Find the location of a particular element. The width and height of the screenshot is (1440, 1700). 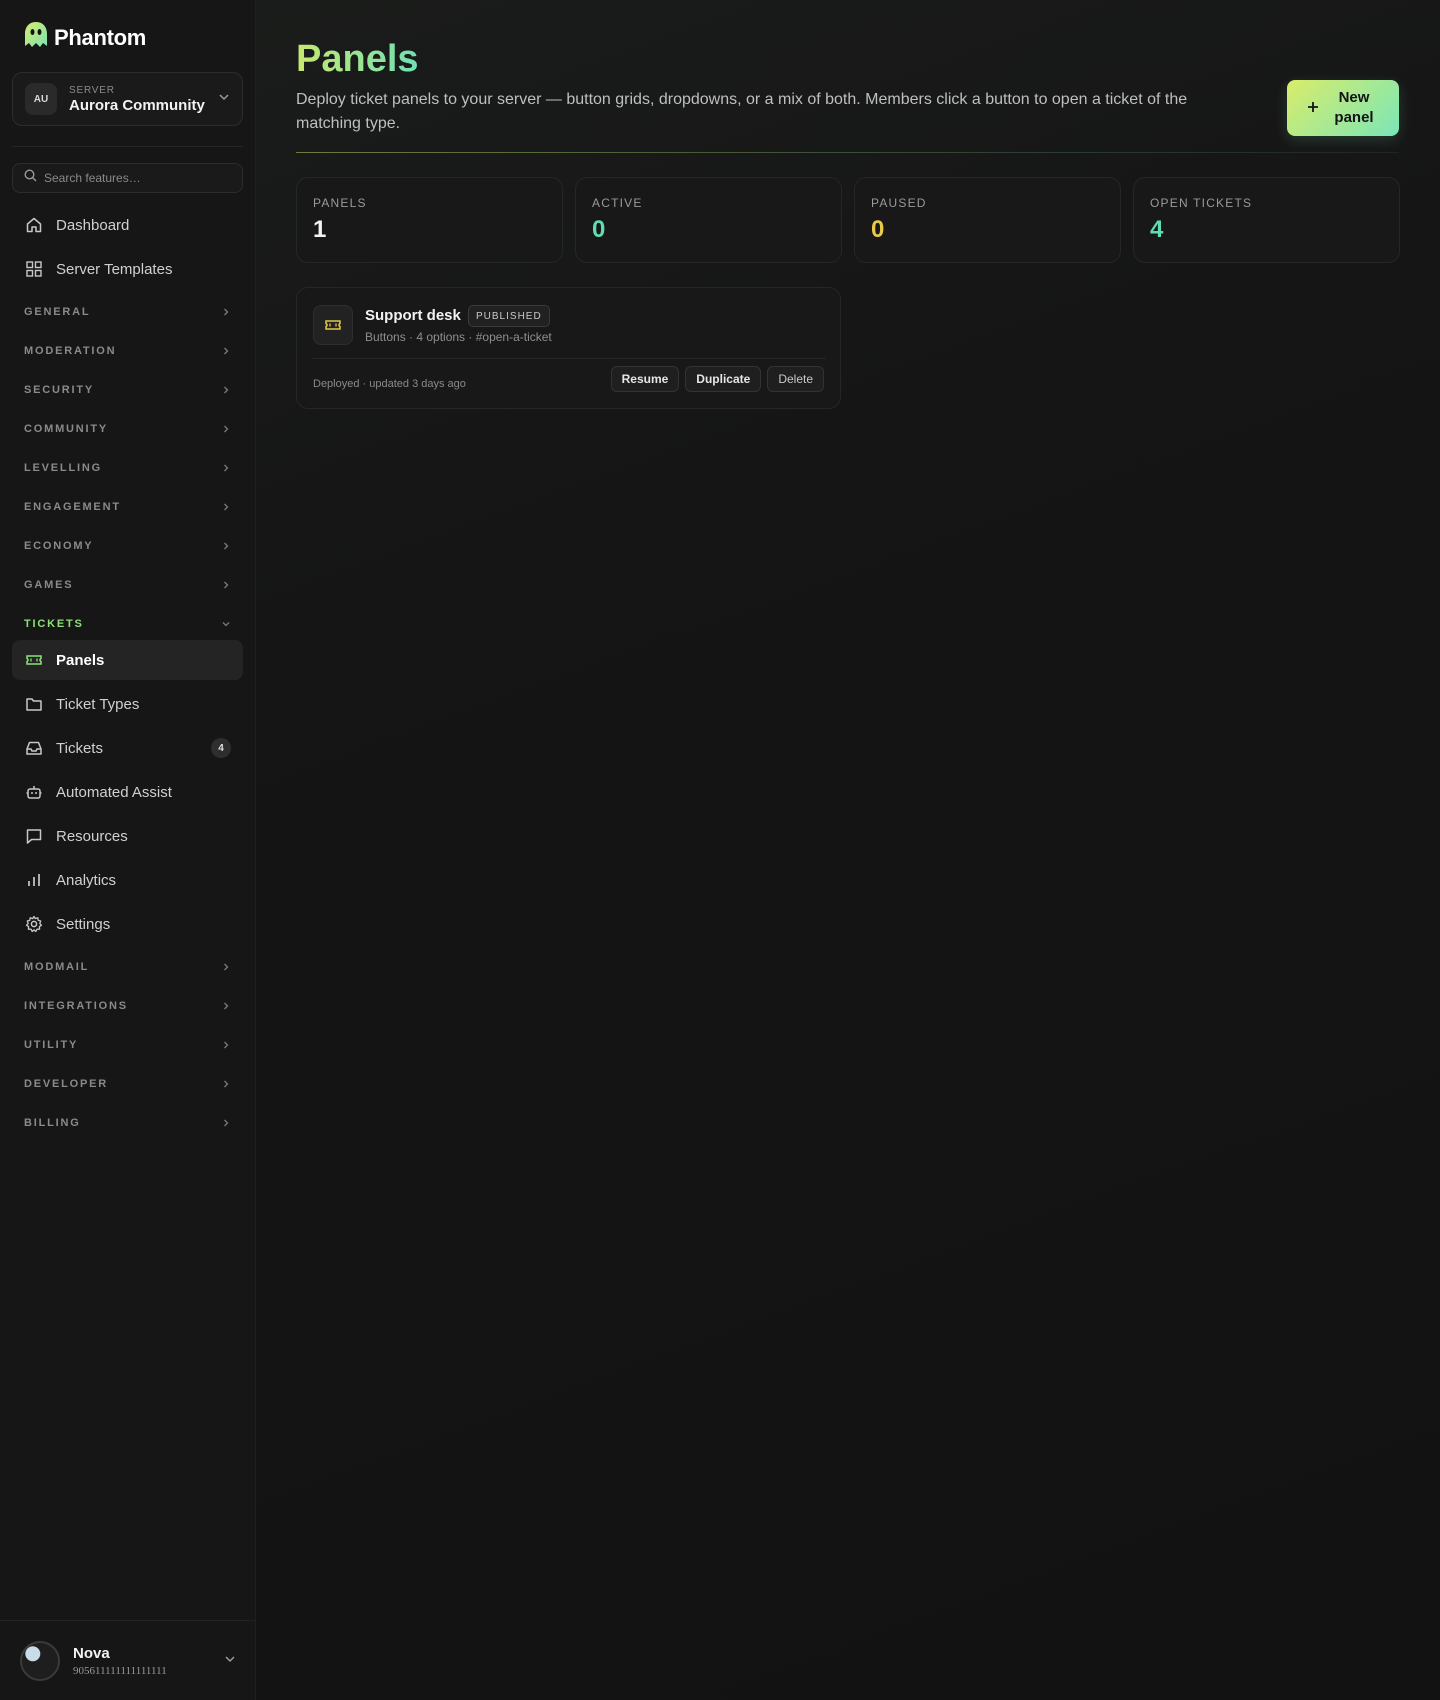

search-icon is located at coordinates (30, 178).